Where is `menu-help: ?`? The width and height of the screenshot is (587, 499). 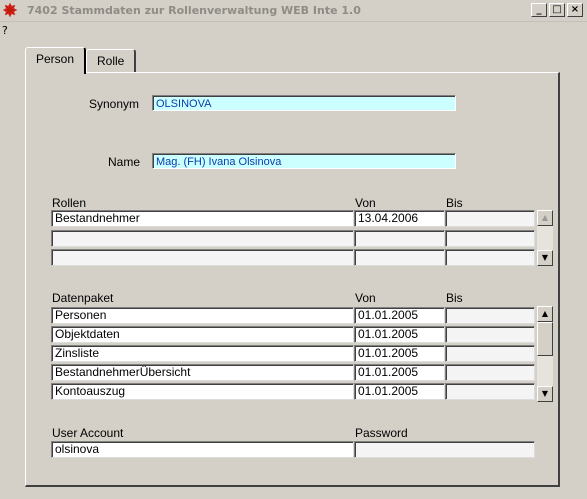 menu-help: ? is located at coordinates (5, 30).